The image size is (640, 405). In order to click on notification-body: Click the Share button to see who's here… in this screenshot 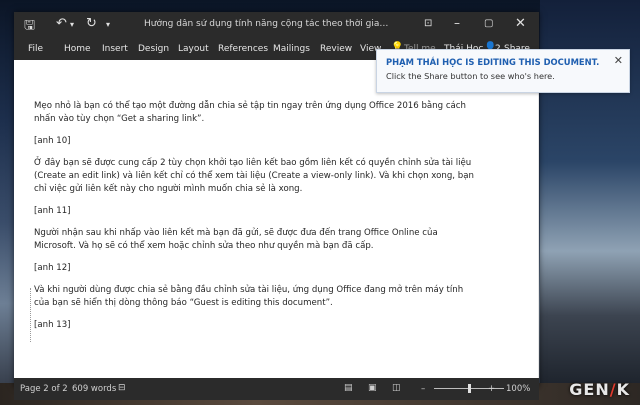, I will do `click(470, 76)`.